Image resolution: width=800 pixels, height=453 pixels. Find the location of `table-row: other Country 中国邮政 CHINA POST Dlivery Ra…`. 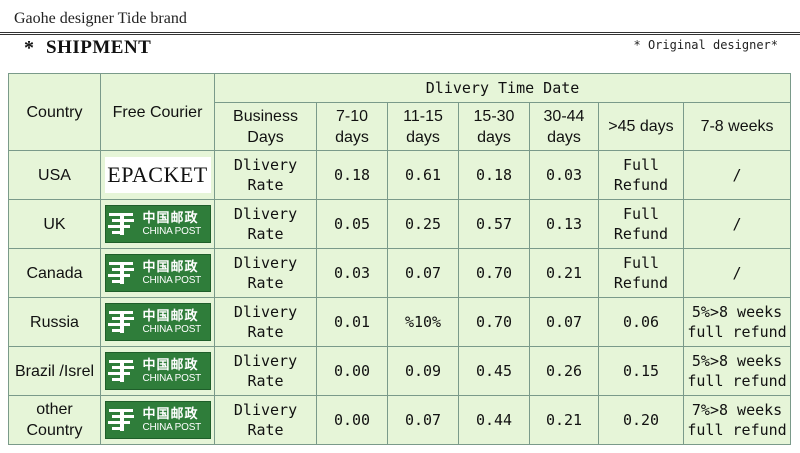

table-row: other Country 中国邮政 CHINA POST Dlivery Ra… is located at coordinates (400, 420).